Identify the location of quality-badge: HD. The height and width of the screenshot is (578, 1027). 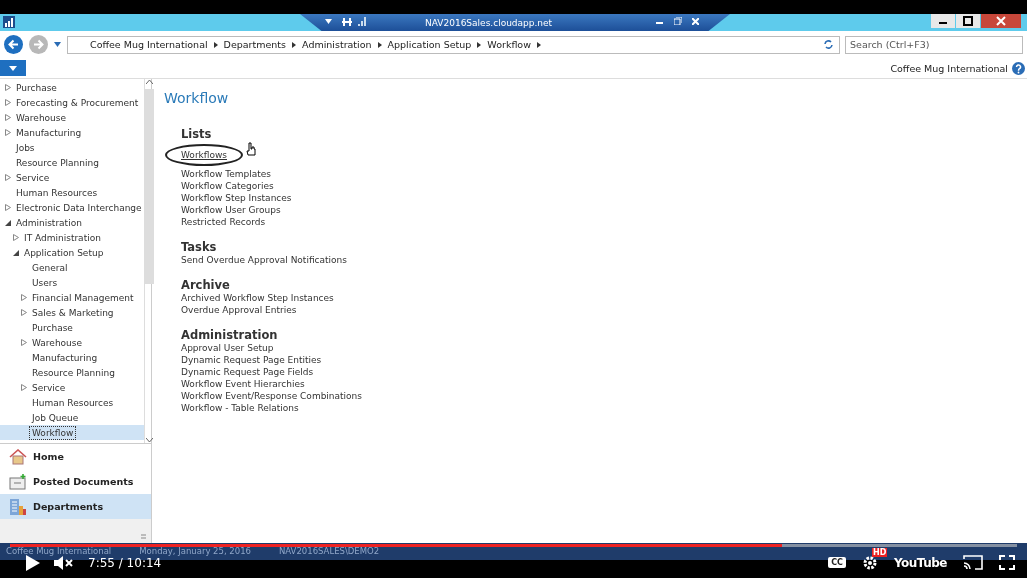
(880, 552).